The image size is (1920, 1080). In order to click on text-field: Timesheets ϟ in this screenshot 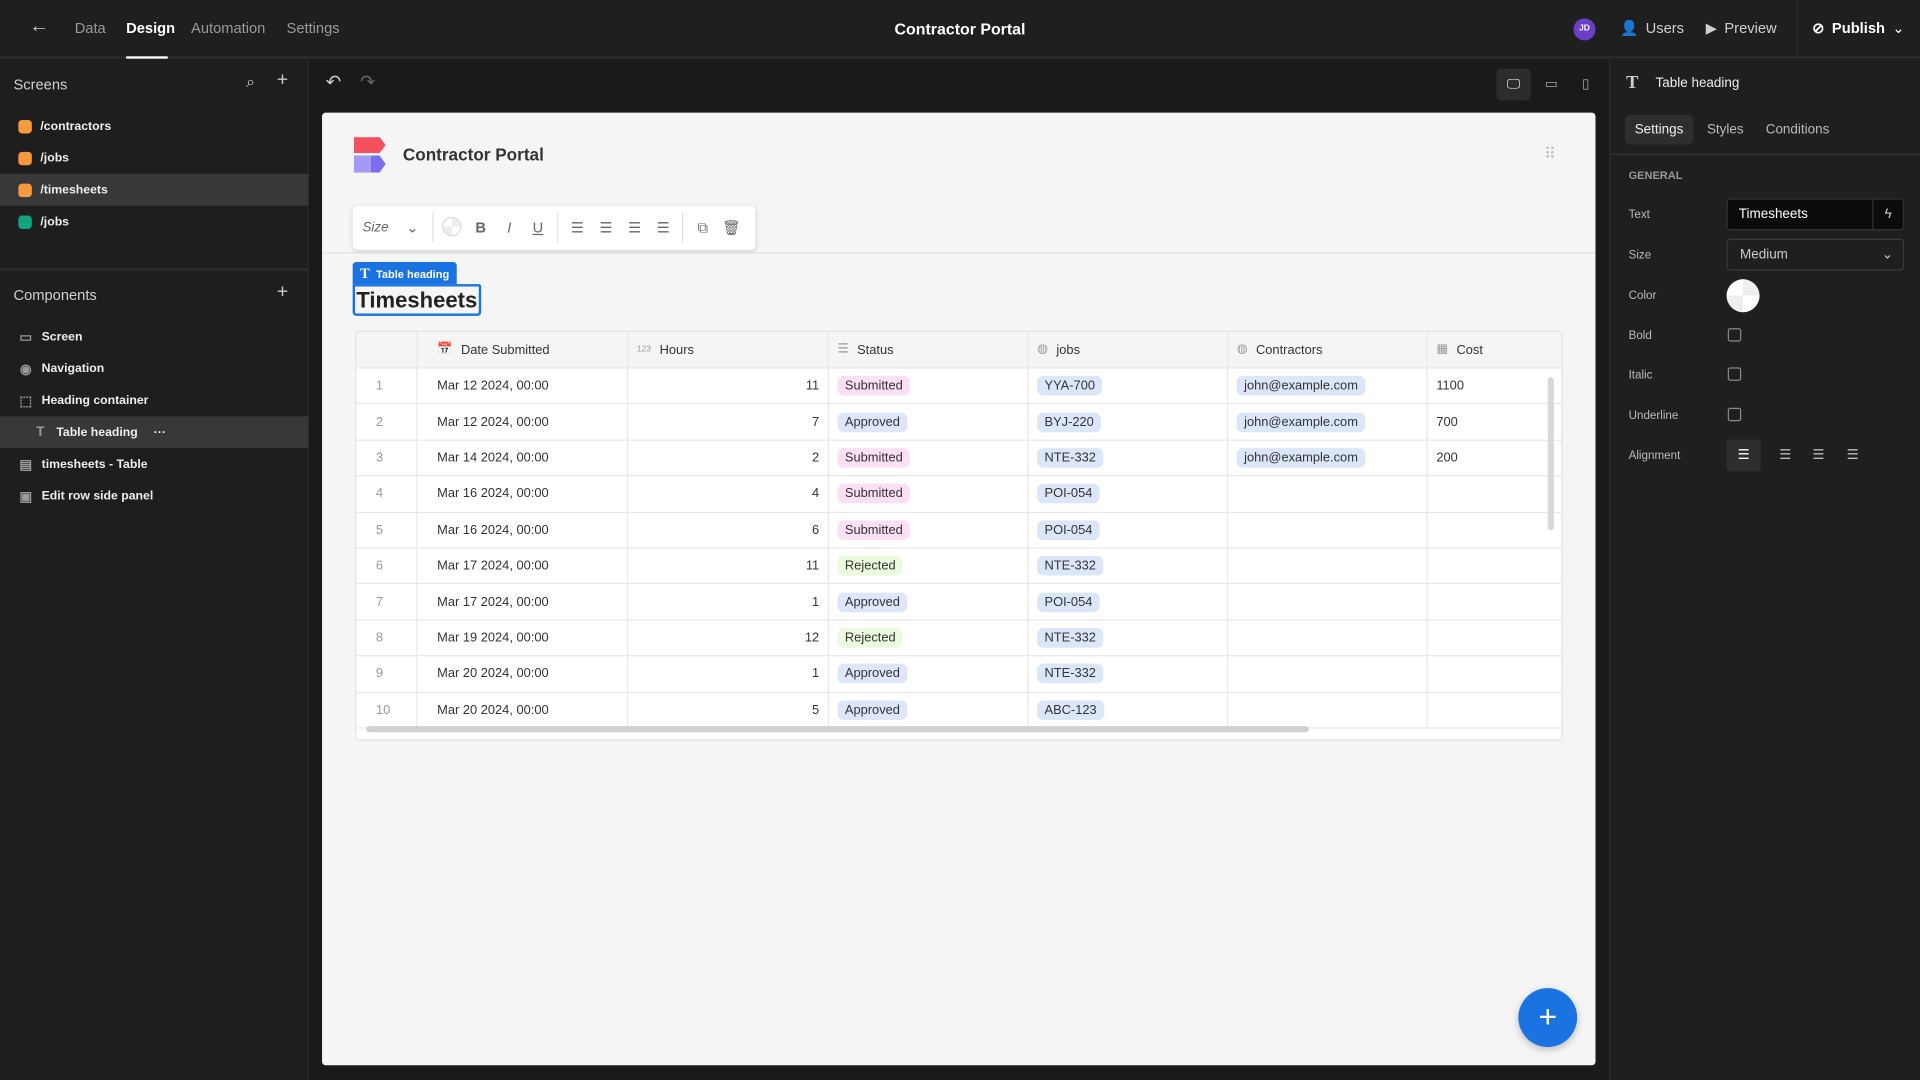, I will do `click(1815, 214)`.